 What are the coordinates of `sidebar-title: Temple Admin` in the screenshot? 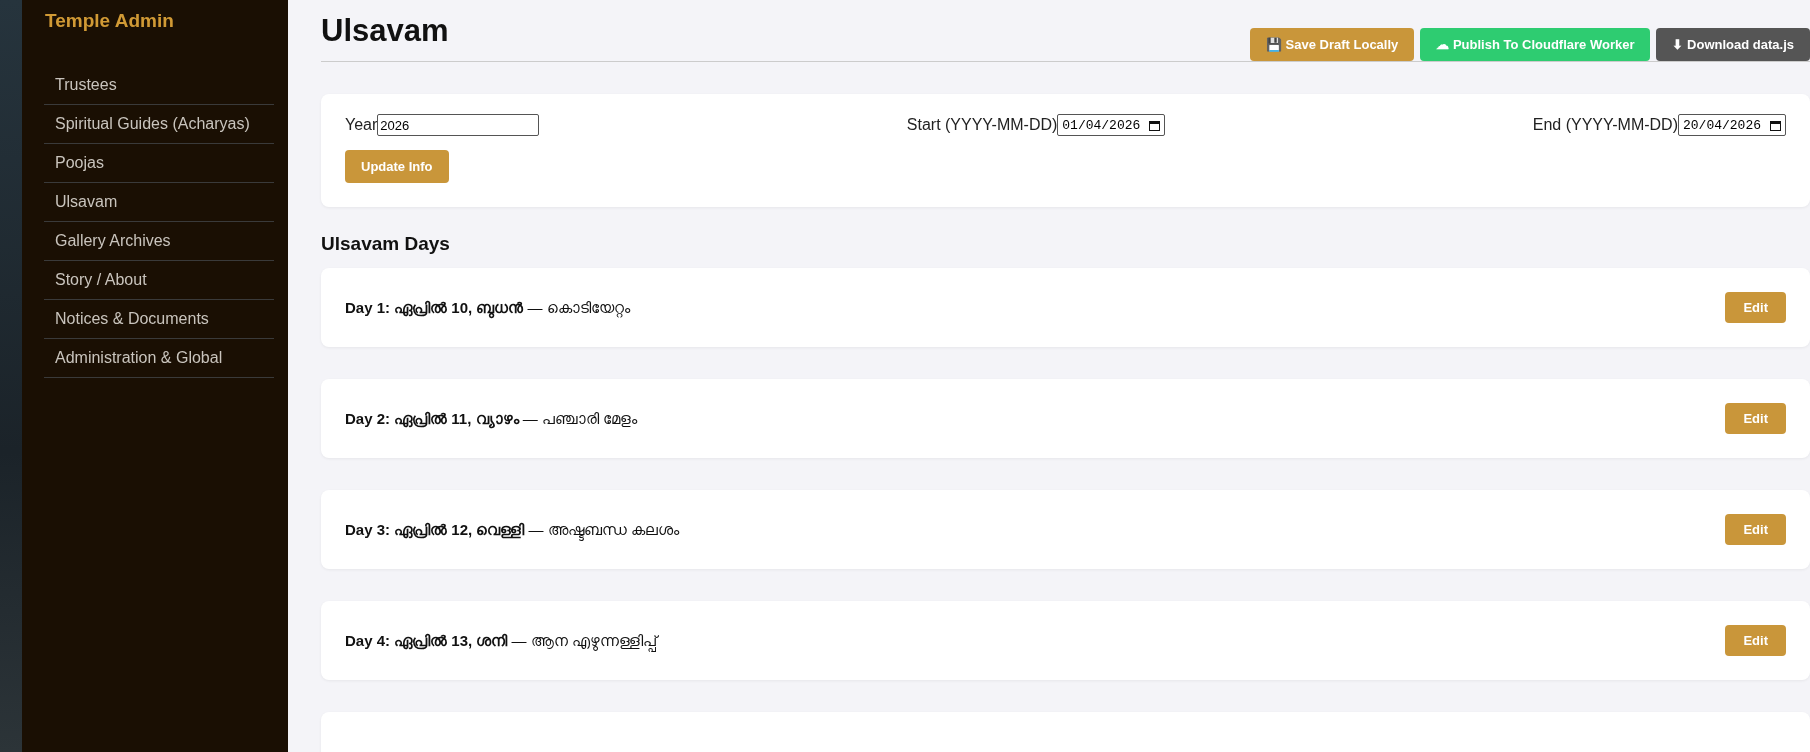 It's located at (109, 20).